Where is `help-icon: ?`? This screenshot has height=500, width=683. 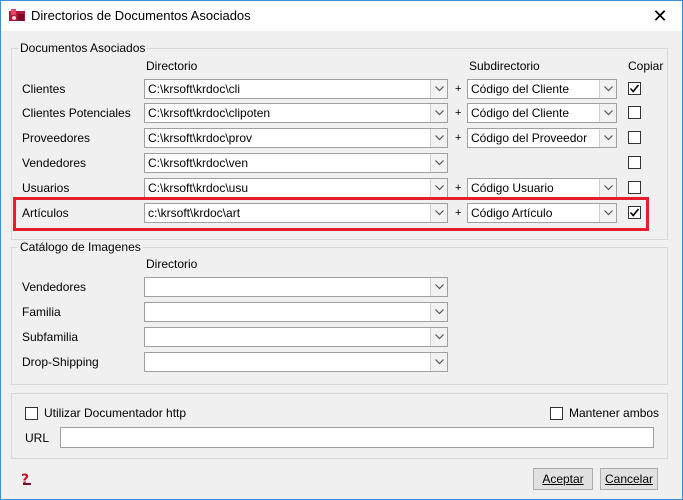 help-icon: ? is located at coordinates (27, 479).